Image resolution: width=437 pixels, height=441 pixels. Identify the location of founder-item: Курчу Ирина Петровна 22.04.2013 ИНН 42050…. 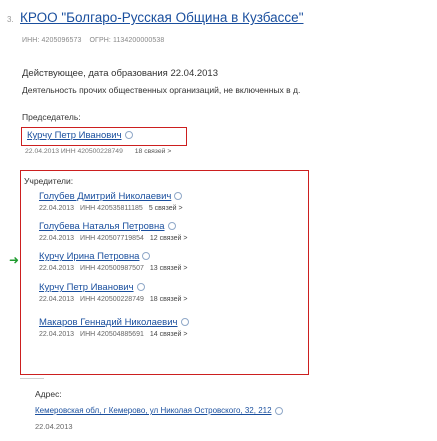
(113, 261).